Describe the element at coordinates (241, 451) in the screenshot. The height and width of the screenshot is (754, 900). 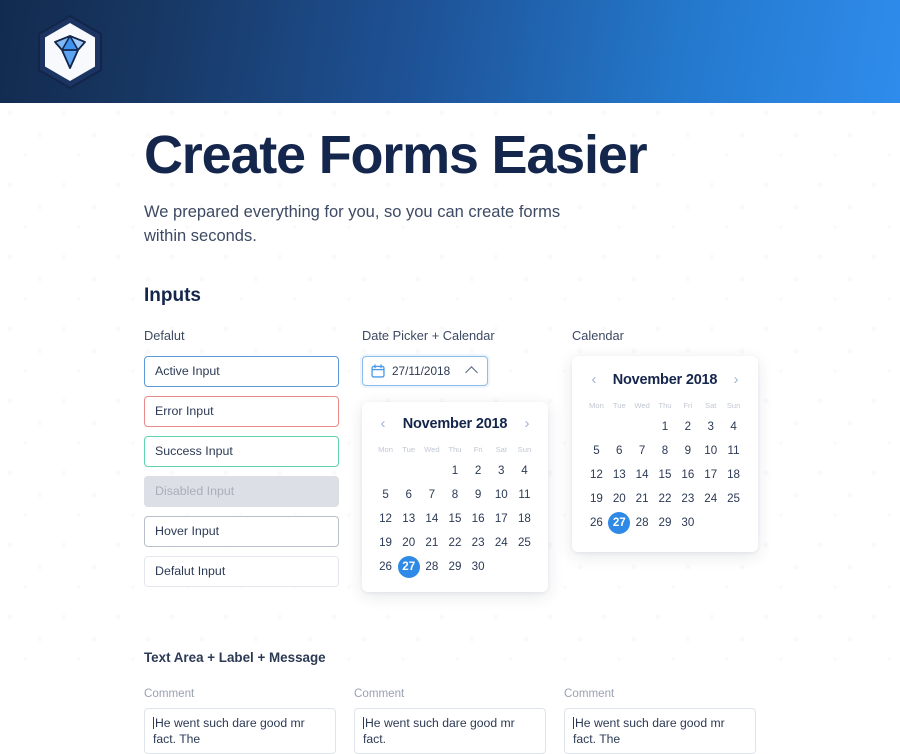
I see `input-success: Success Input` at that location.